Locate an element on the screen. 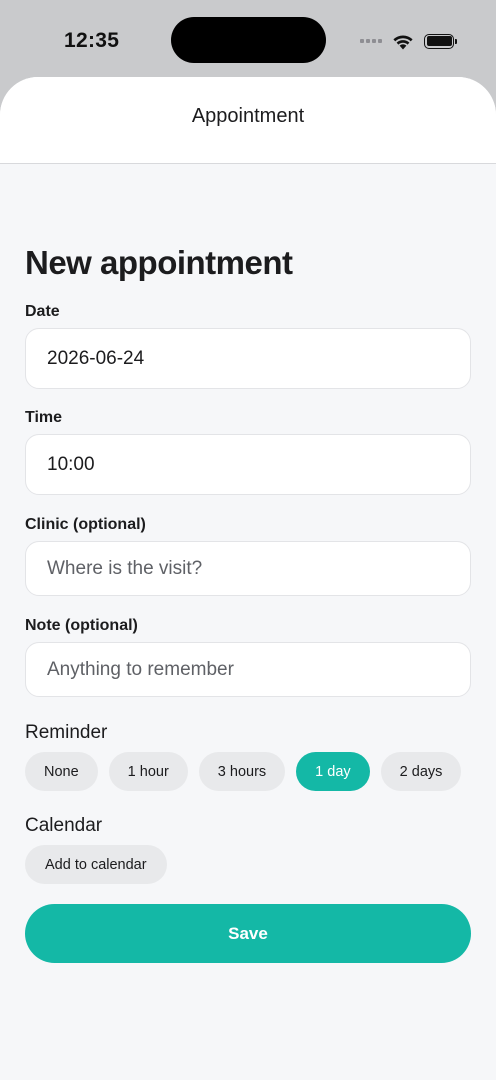 The width and height of the screenshot is (496, 1080). reminder-options: None 1 hour 3 hours 1 day 2 days is located at coordinates (248, 771).